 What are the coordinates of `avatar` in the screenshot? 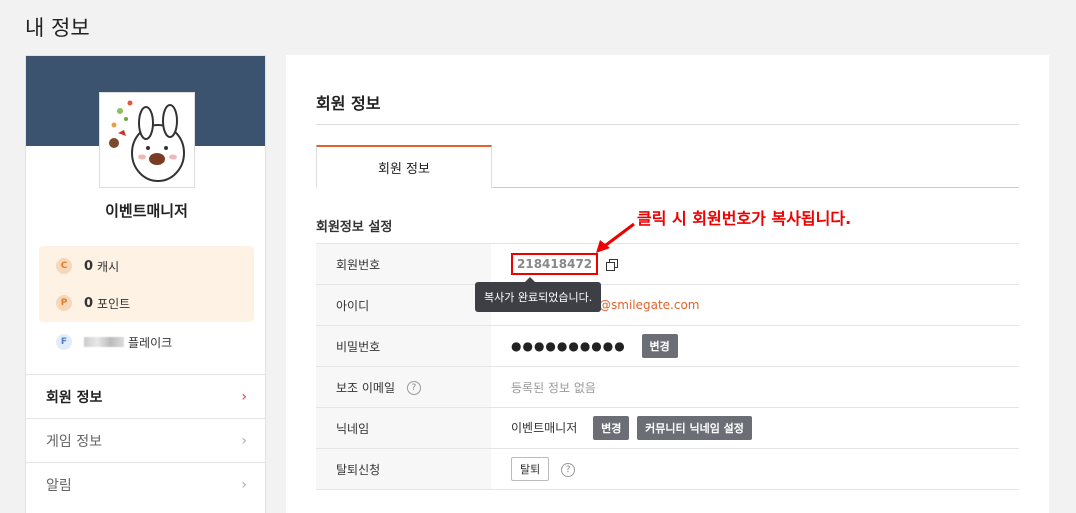 It's located at (147, 140).